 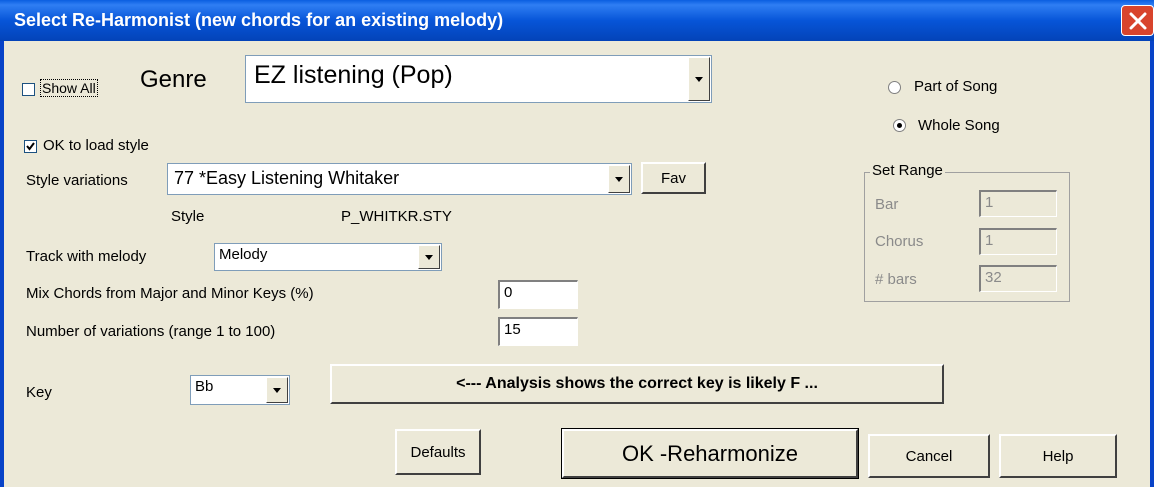 What do you see at coordinates (328, 257) in the screenshot?
I see `track-with-melody-dropdown: Melody` at bounding box center [328, 257].